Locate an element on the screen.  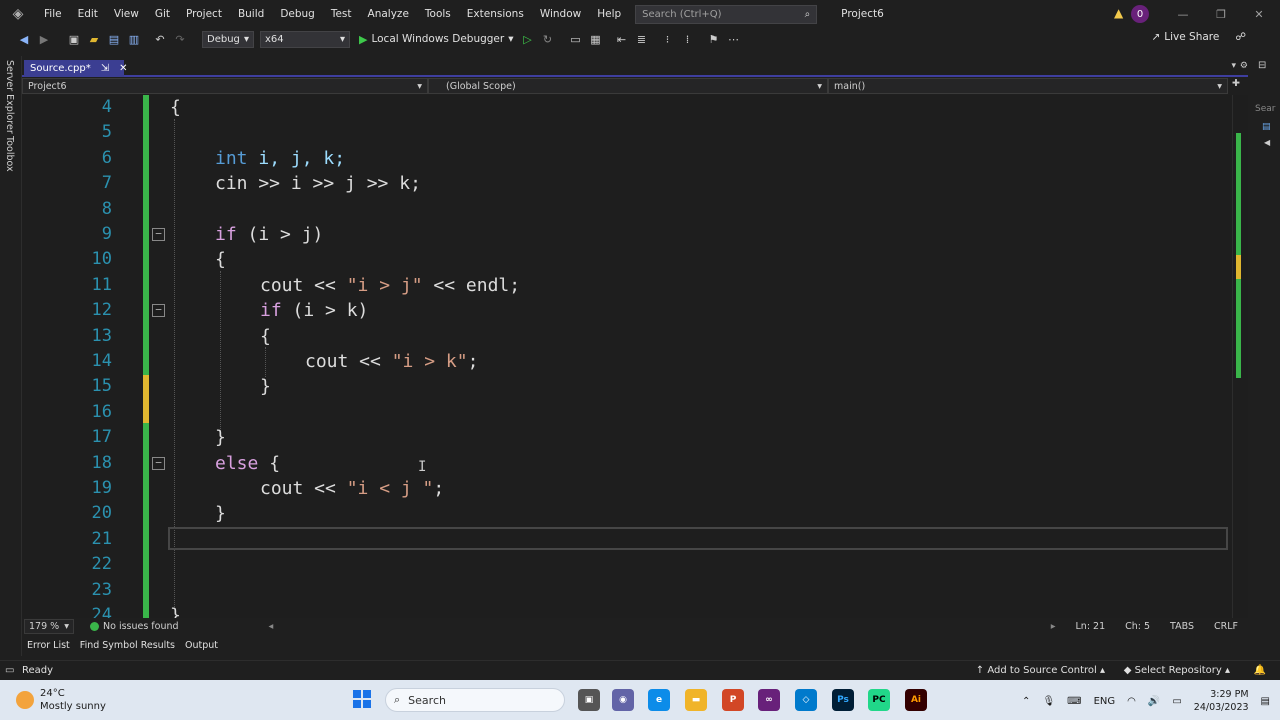
weather-widget: 24°C Mostly sunny is located at coordinates (61, 700).